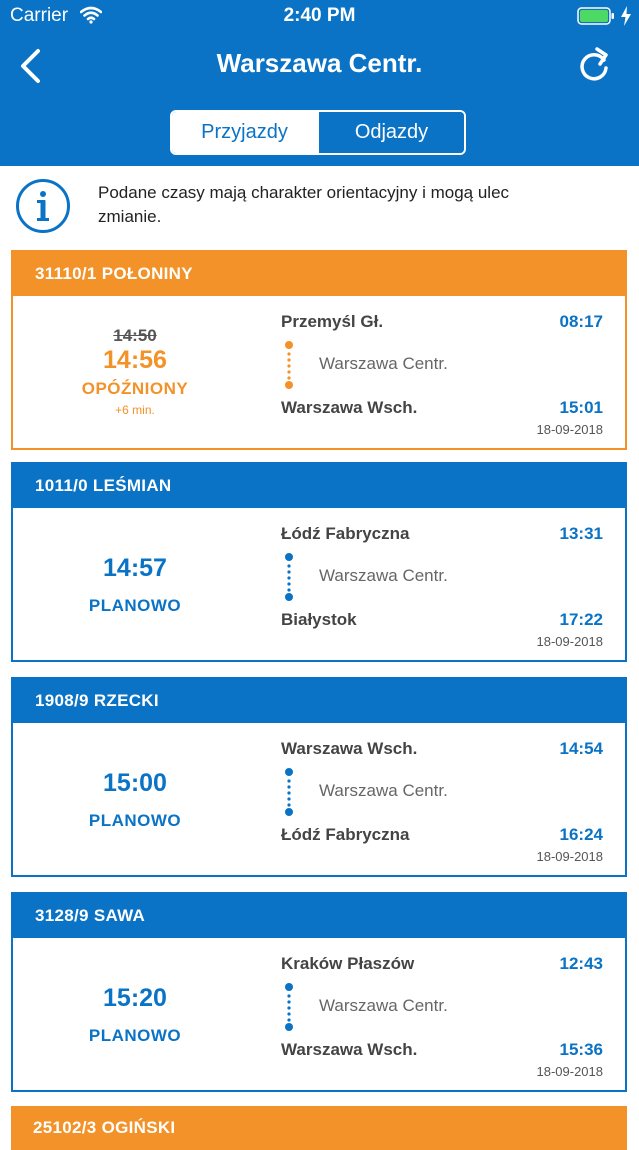 The image size is (639, 1150). What do you see at coordinates (135, 584) in the screenshot?
I see `time-column: 14:57 PLANOWO` at bounding box center [135, 584].